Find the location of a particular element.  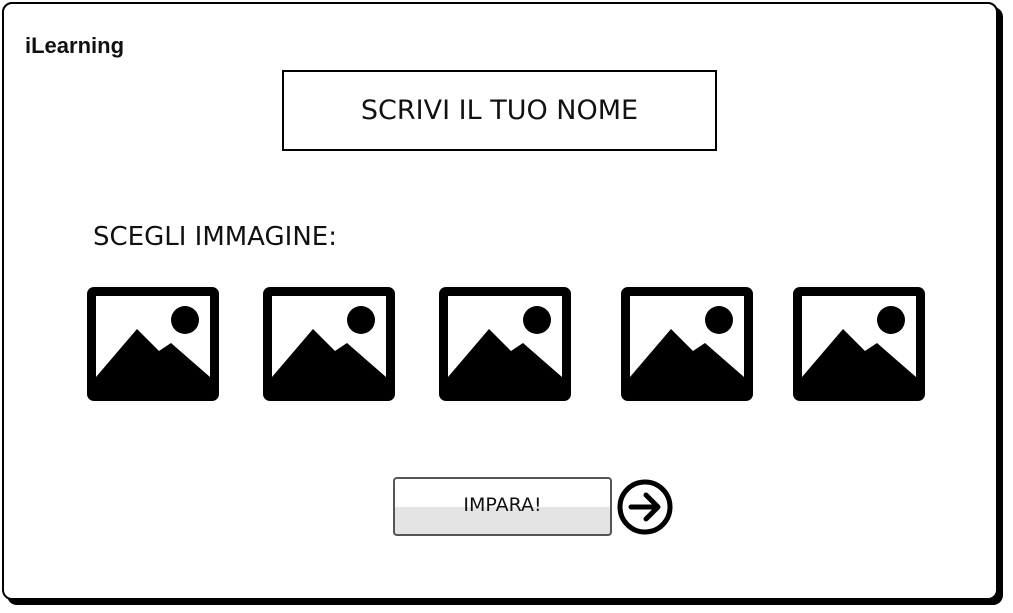

choose-image-label: SCEGLI IMMAGINE: is located at coordinates (215, 237).